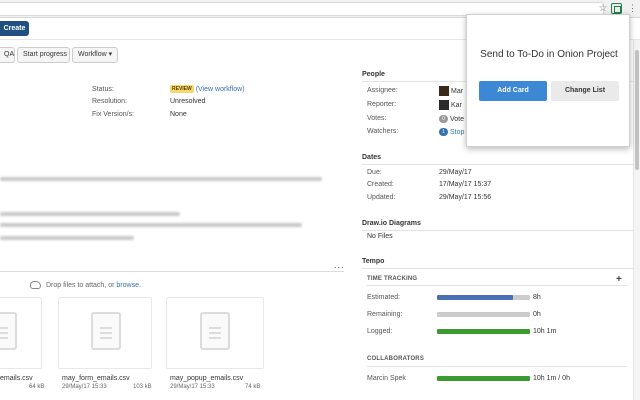  What do you see at coordinates (636, 220) in the screenshot?
I see `page-scrollbar` at bounding box center [636, 220].